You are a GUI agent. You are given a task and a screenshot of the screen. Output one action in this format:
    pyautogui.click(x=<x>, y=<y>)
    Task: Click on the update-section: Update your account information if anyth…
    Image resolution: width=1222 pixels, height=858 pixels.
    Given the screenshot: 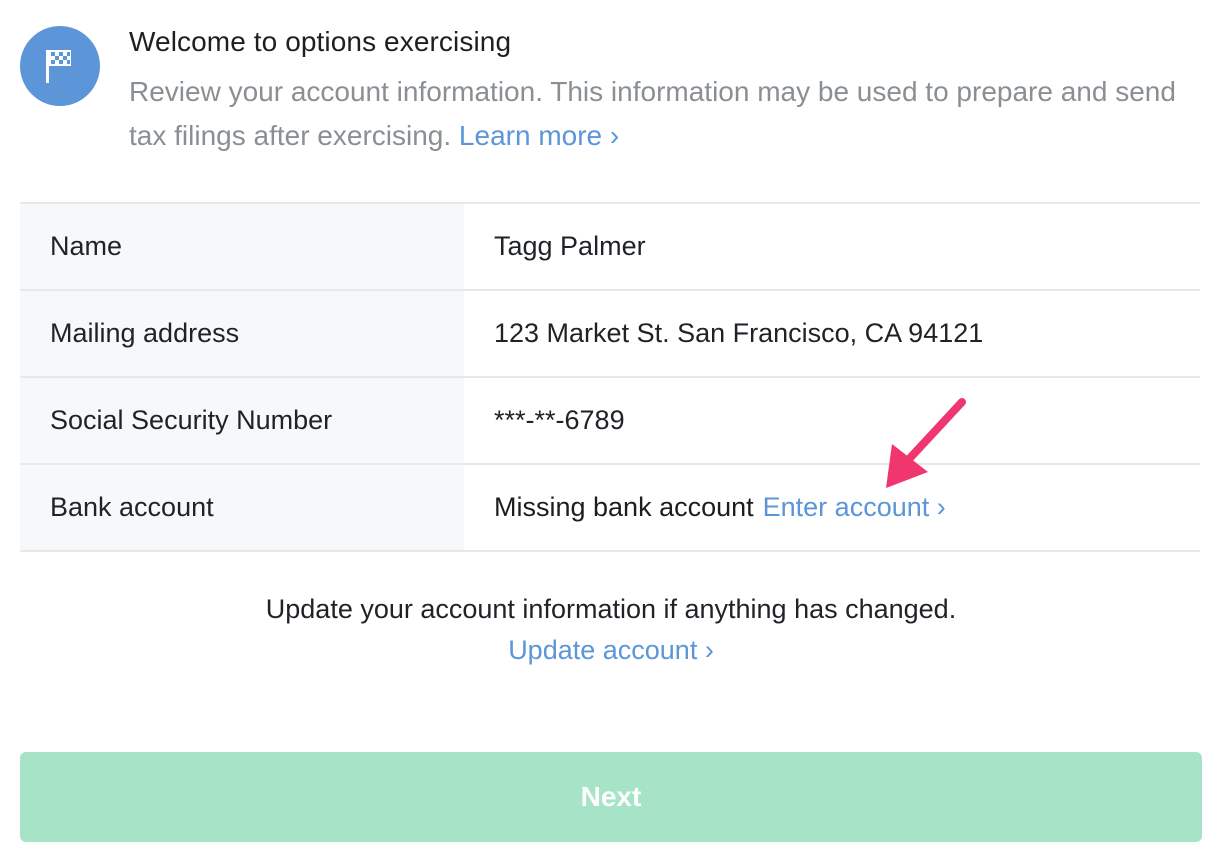 What is the action you would take?
    pyautogui.click(x=611, y=630)
    